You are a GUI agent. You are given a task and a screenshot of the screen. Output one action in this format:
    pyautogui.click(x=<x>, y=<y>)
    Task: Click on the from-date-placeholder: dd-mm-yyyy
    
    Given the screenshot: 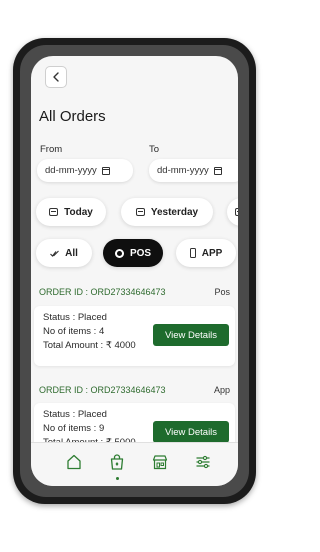 What is the action you would take?
    pyautogui.click(x=71, y=170)
    